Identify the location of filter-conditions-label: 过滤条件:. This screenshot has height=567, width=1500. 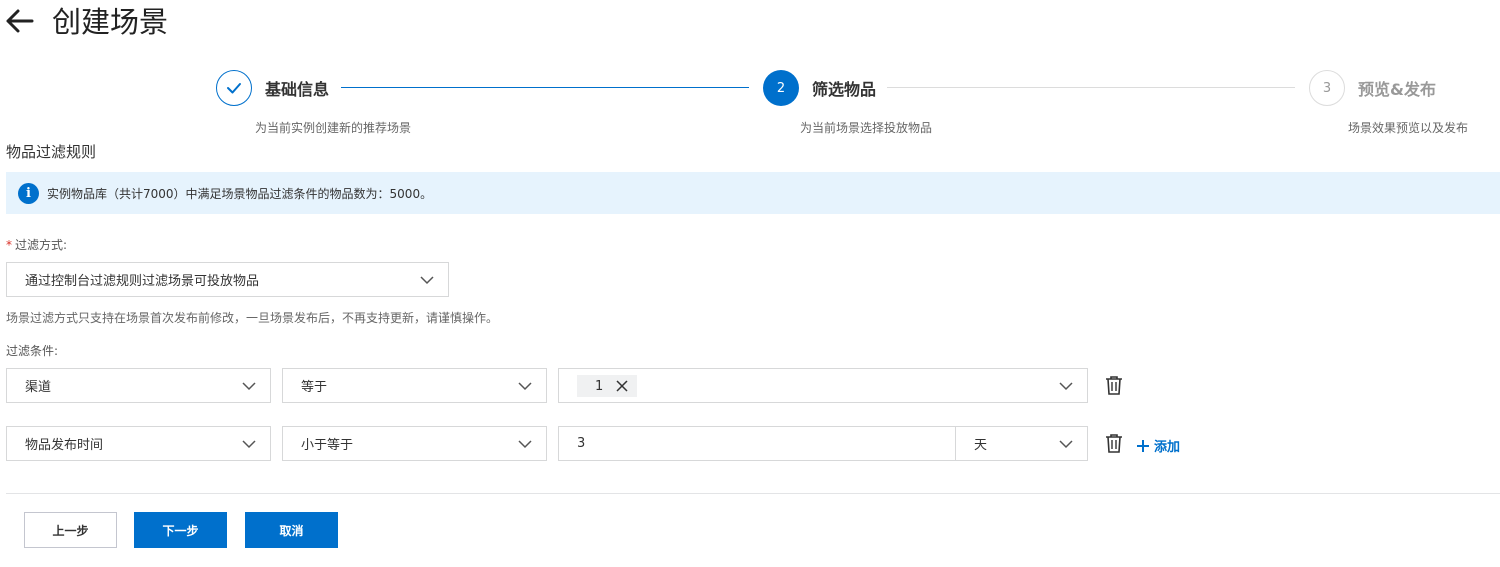
(32, 351).